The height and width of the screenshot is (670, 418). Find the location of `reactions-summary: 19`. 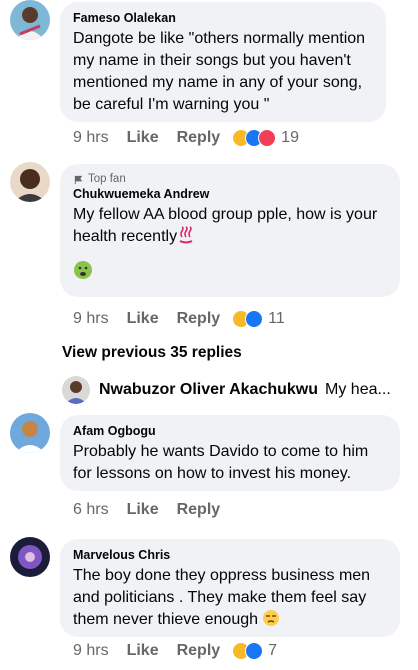

reactions-summary: 19 is located at coordinates (265, 138).